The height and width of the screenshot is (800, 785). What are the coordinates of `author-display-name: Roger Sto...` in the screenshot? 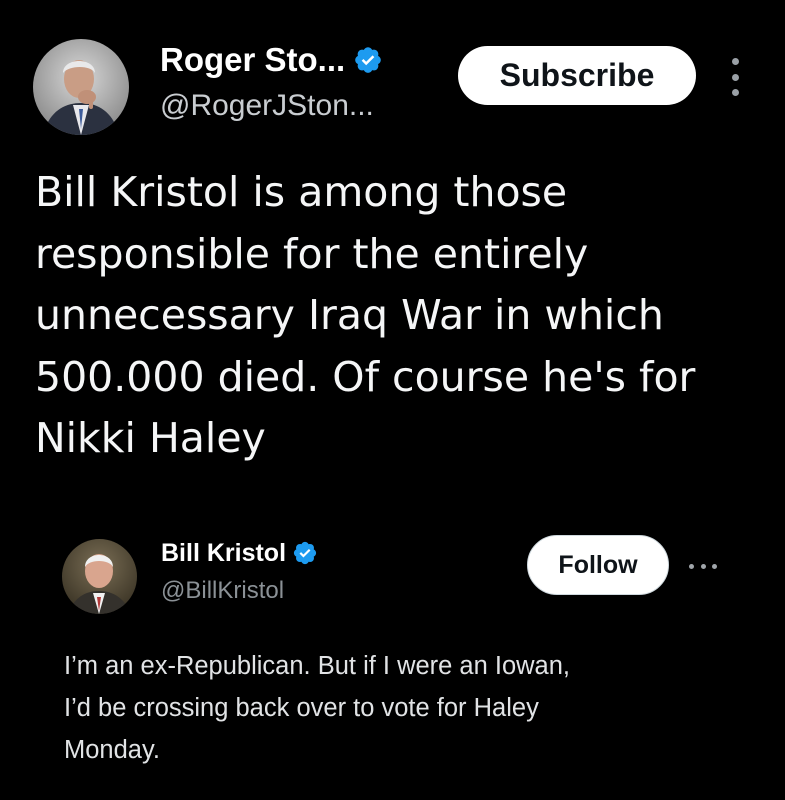 It's located at (252, 60).